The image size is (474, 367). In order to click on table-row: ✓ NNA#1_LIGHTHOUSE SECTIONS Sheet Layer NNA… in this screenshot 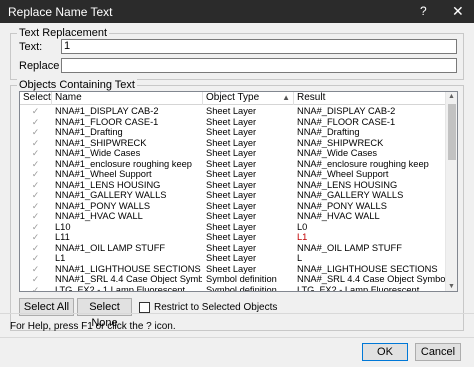, I will do `click(233, 269)`.